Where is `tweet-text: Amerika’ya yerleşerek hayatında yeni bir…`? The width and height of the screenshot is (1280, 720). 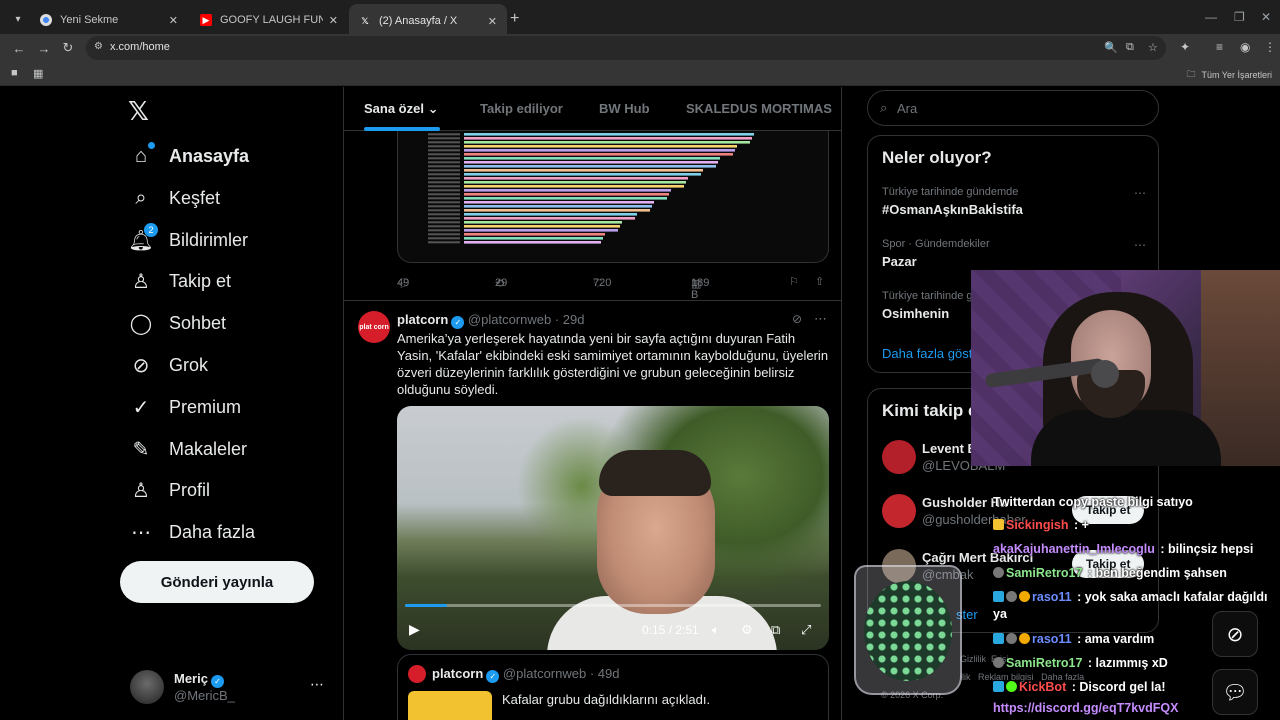
tweet-text: Amerika’ya yerleşerek hayatında yeni bir… is located at coordinates (613, 364).